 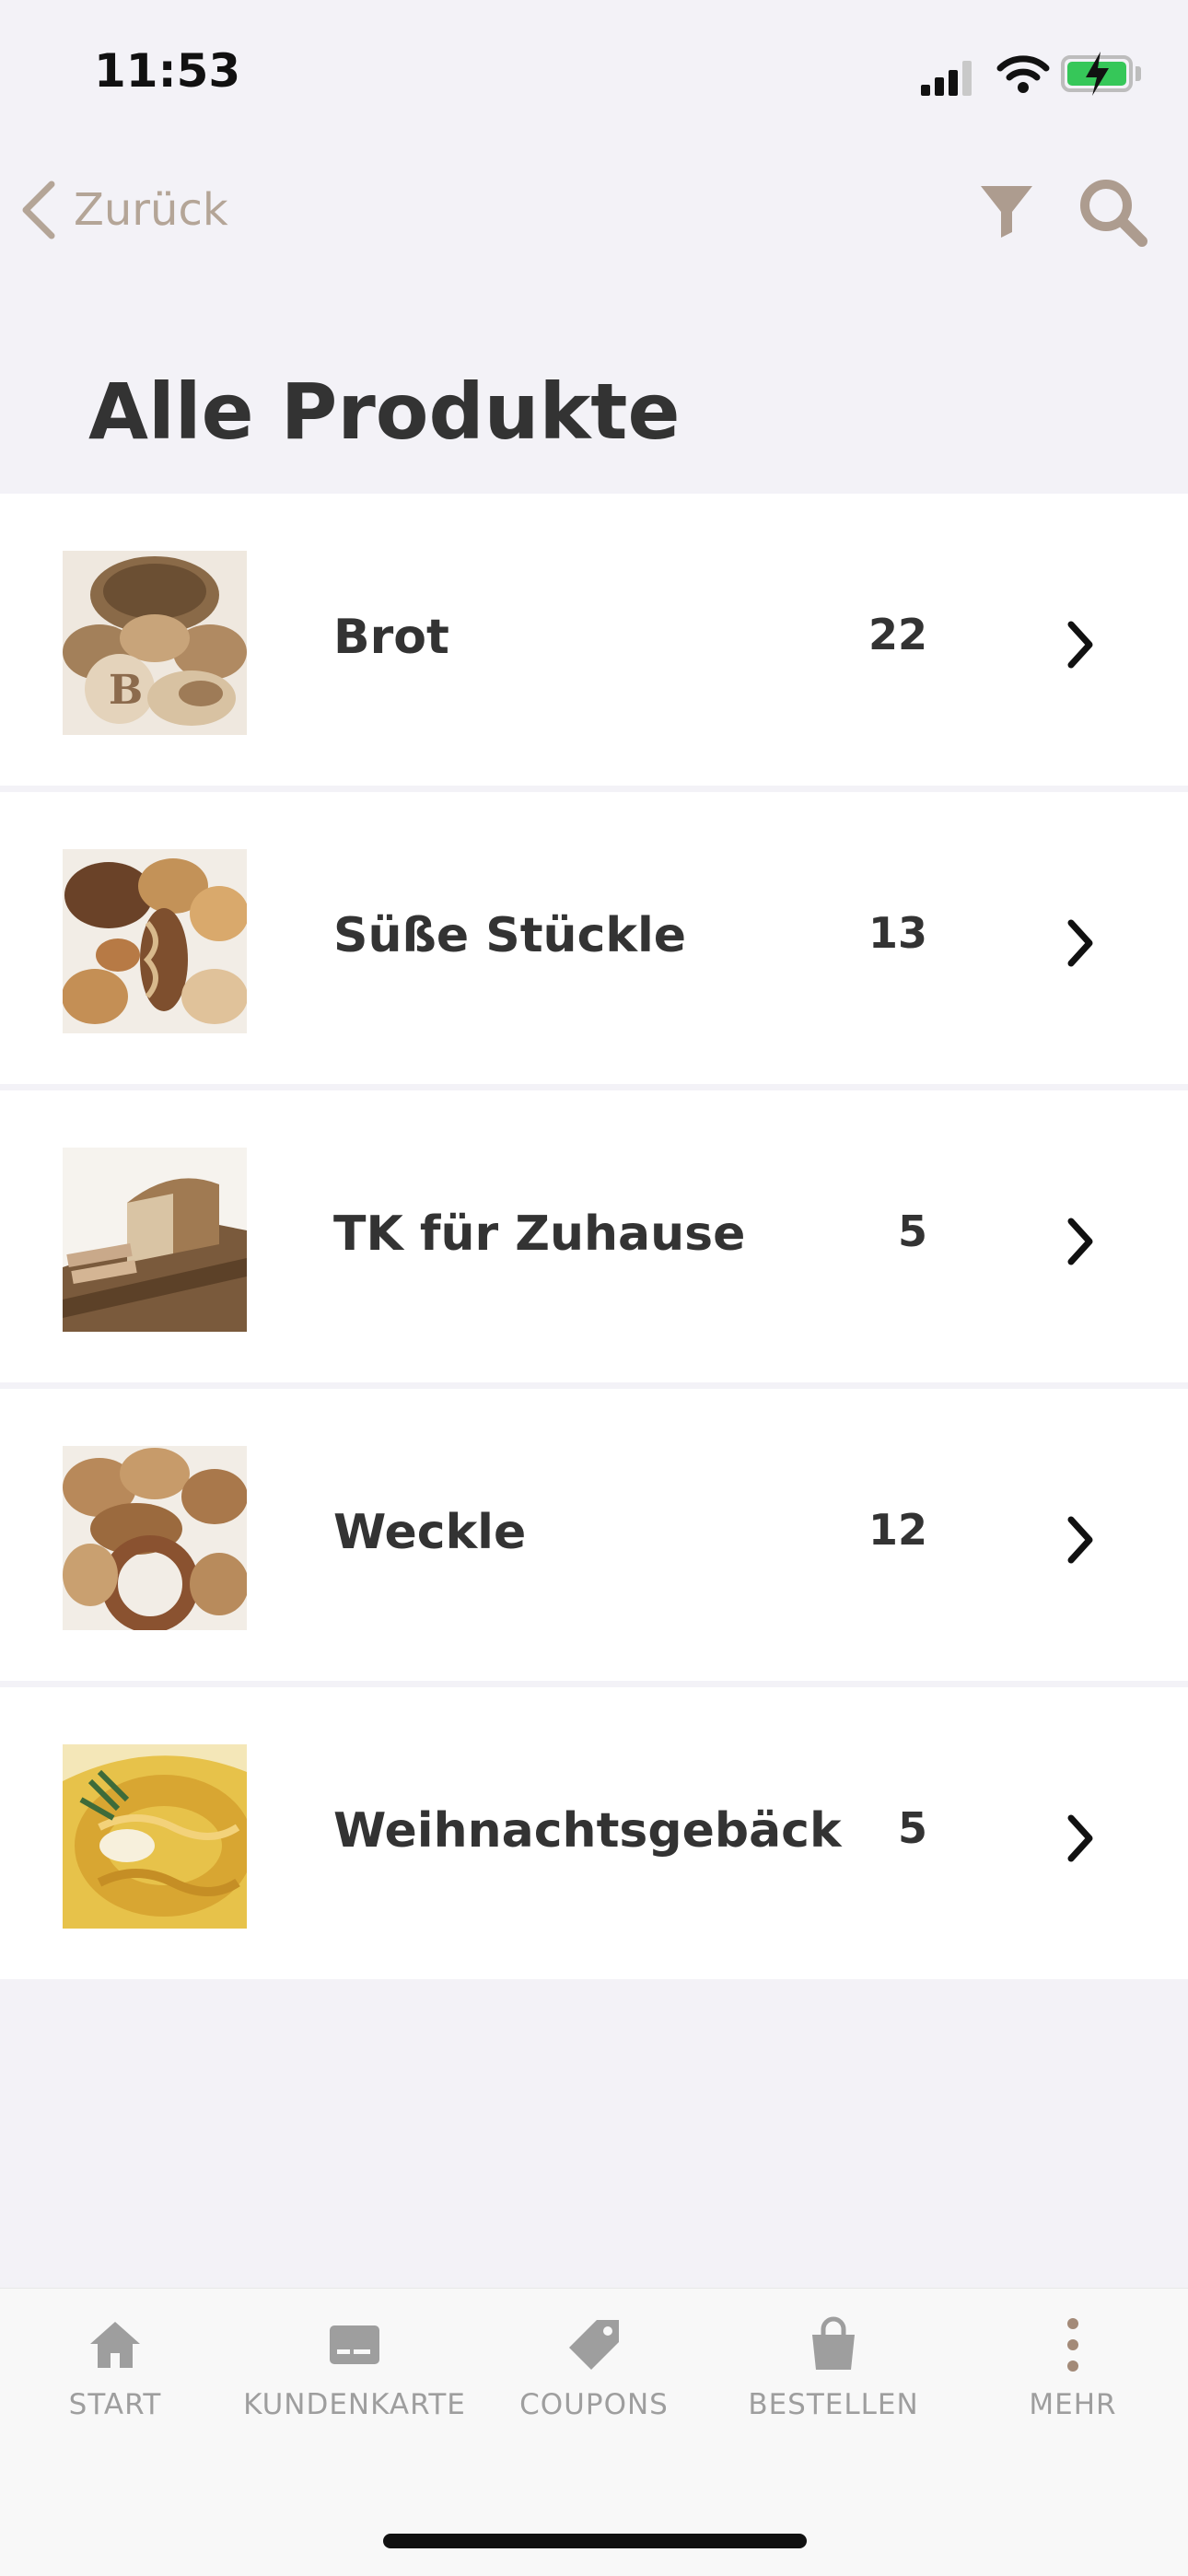 I want to click on category-count: 22, so click(x=897, y=634).